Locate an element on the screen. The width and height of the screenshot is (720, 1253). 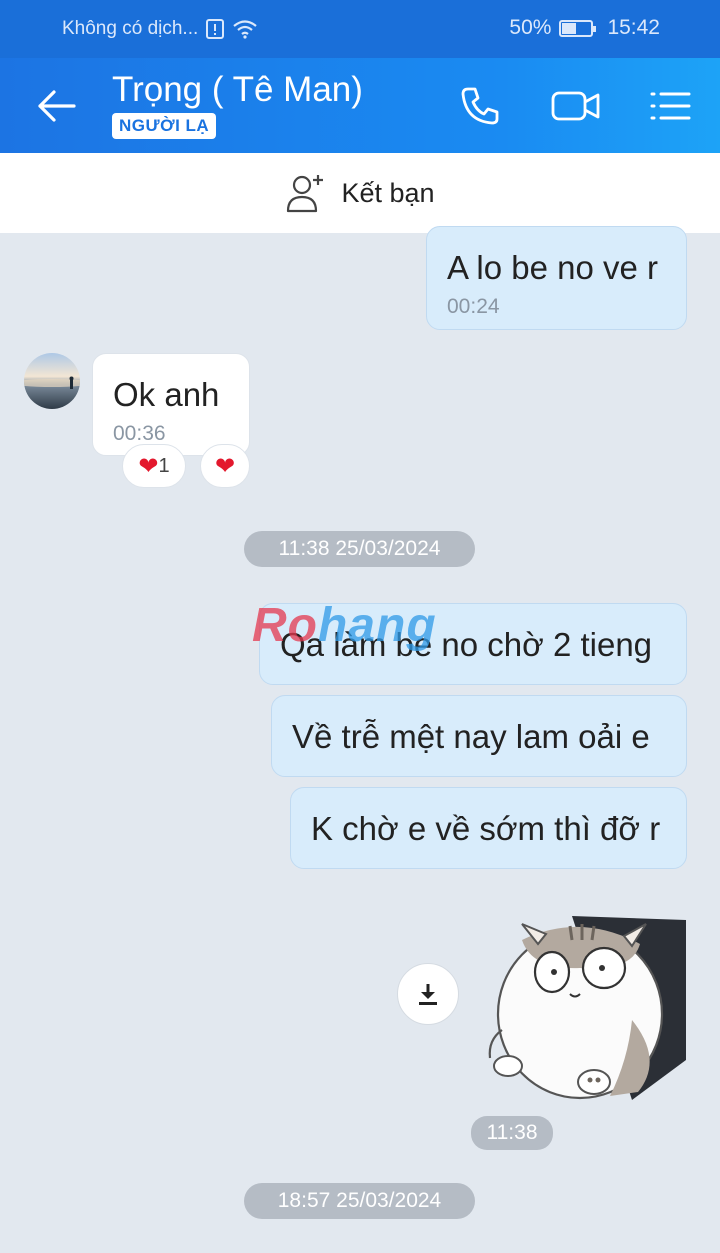
add-friend-bar: Kết bạn is located at coordinates (360, 193).